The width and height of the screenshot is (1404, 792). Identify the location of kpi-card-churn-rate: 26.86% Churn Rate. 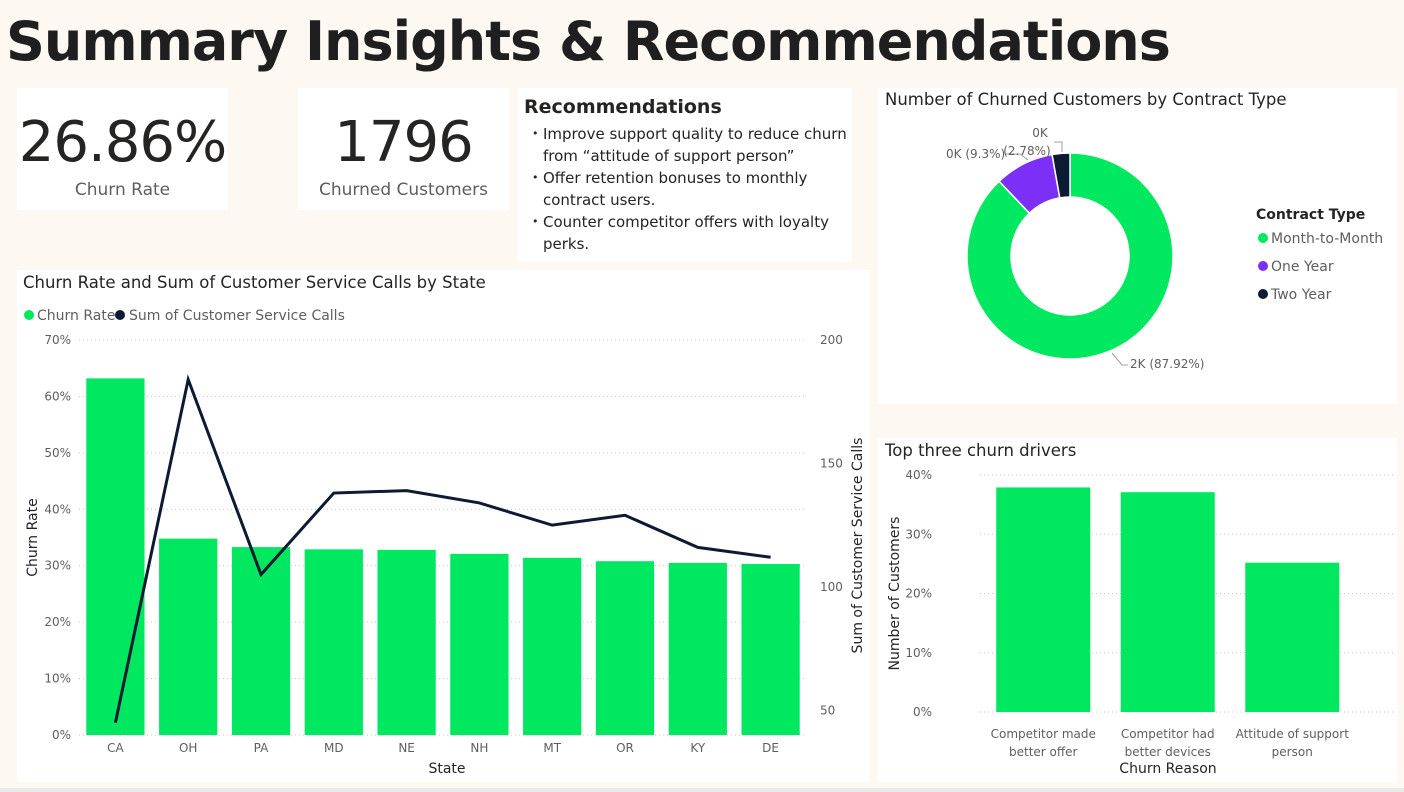
(122, 149).